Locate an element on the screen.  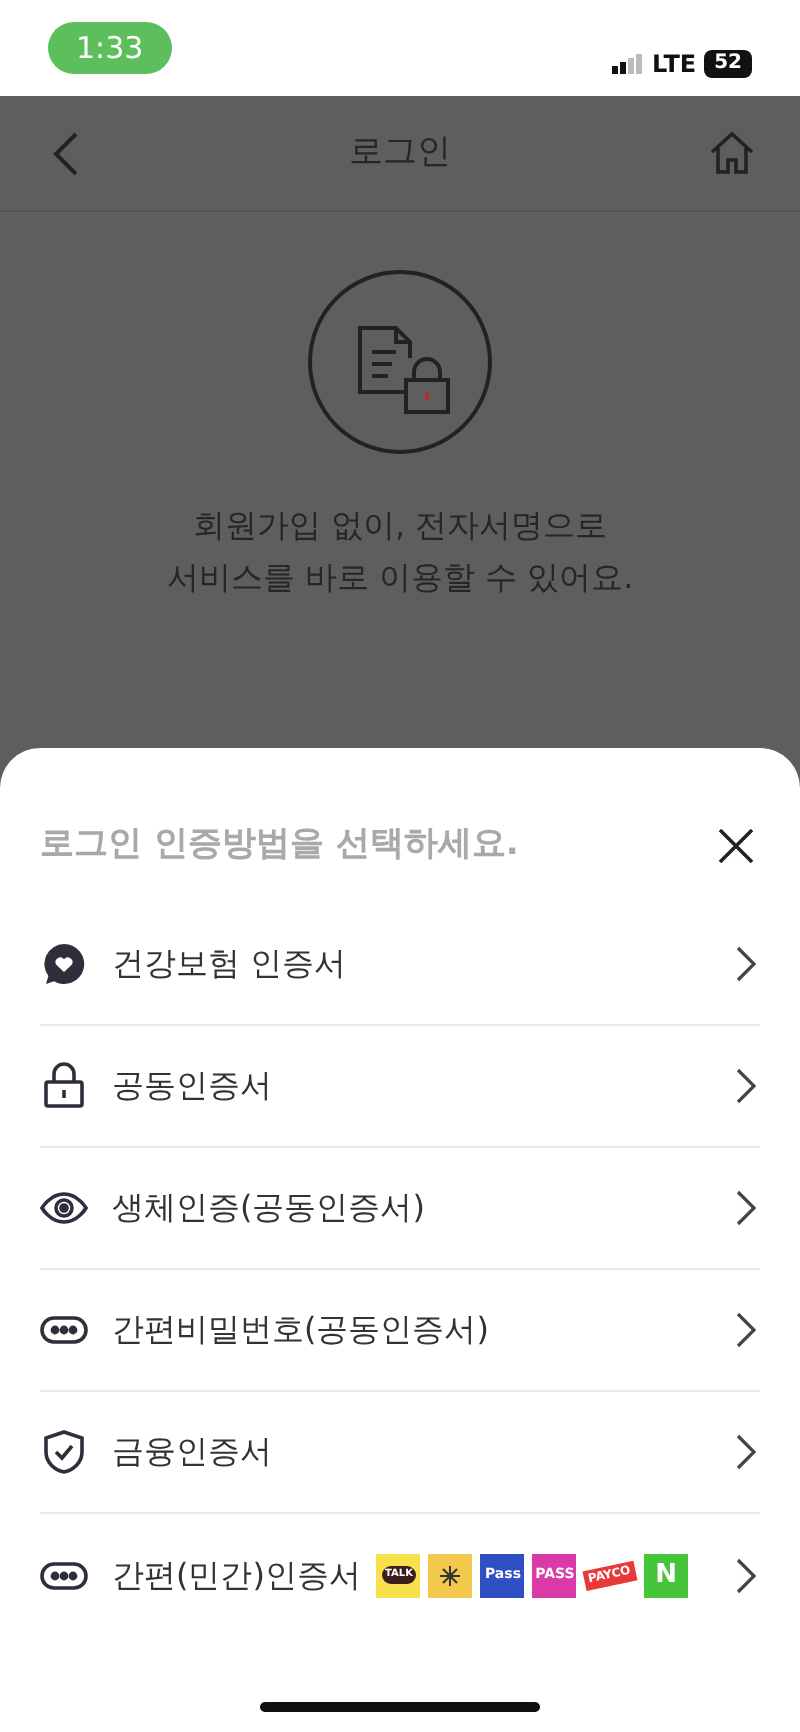
home-icon is located at coordinates (732, 153).